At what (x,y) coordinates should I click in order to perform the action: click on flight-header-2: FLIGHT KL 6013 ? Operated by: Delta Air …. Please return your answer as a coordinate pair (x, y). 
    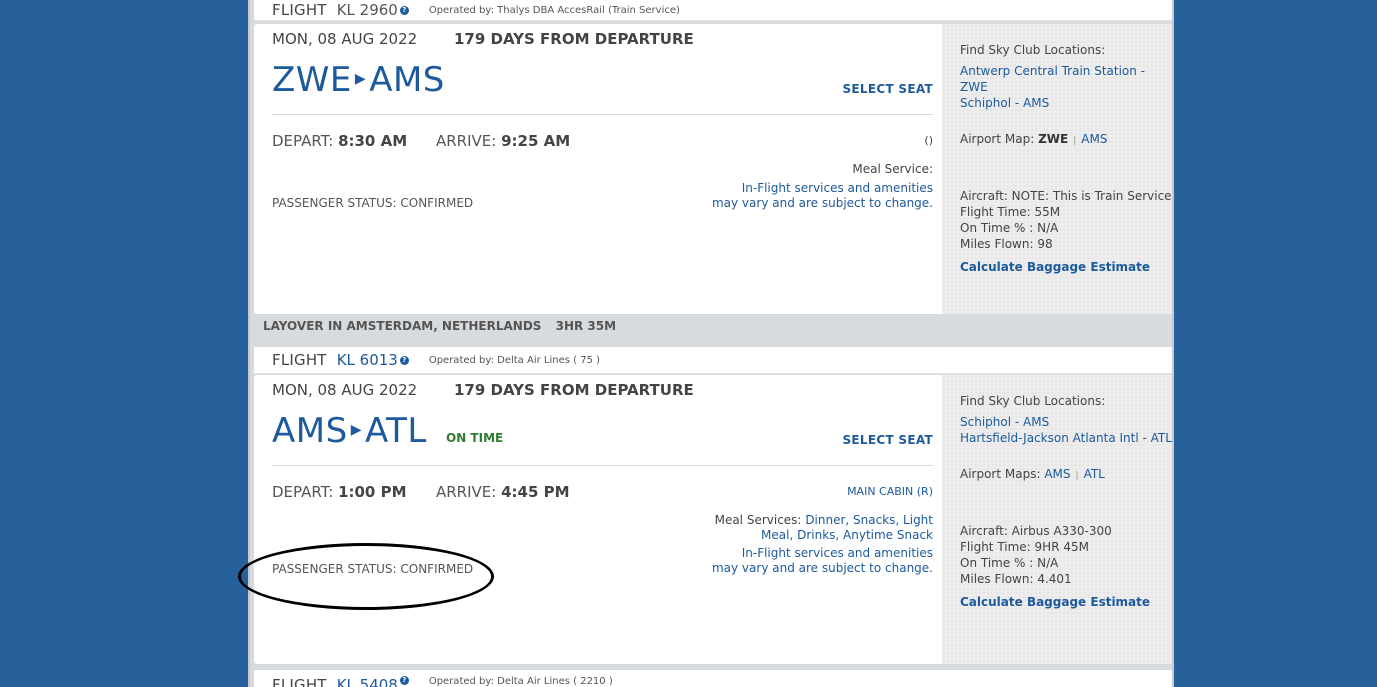
    Looking at the image, I should click on (713, 360).